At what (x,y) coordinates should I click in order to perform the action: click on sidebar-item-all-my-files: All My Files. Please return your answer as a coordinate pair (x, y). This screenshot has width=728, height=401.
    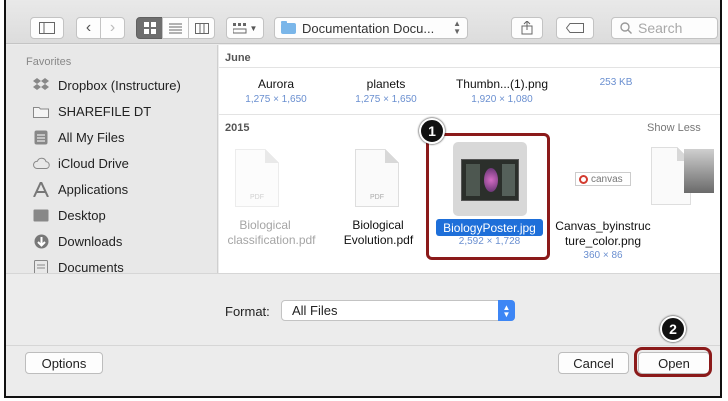
    Looking at the image, I should click on (78, 137).